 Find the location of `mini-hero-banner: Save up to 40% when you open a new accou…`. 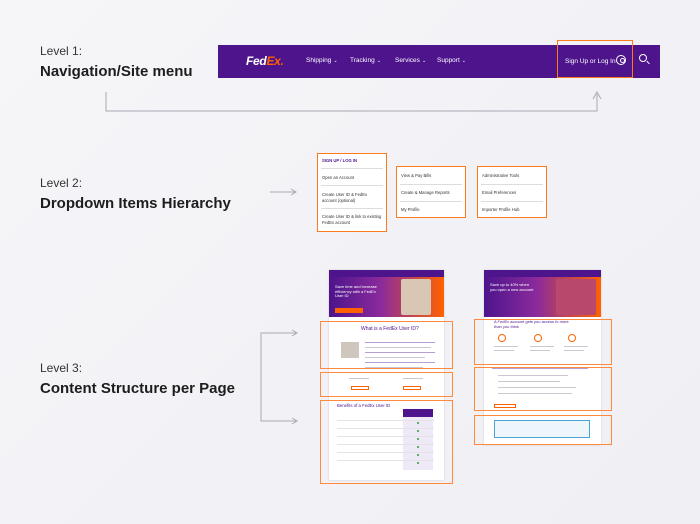

mini-hero-banner: Save up to 40% when you open a new accou… is located at coordinates (542, 297).